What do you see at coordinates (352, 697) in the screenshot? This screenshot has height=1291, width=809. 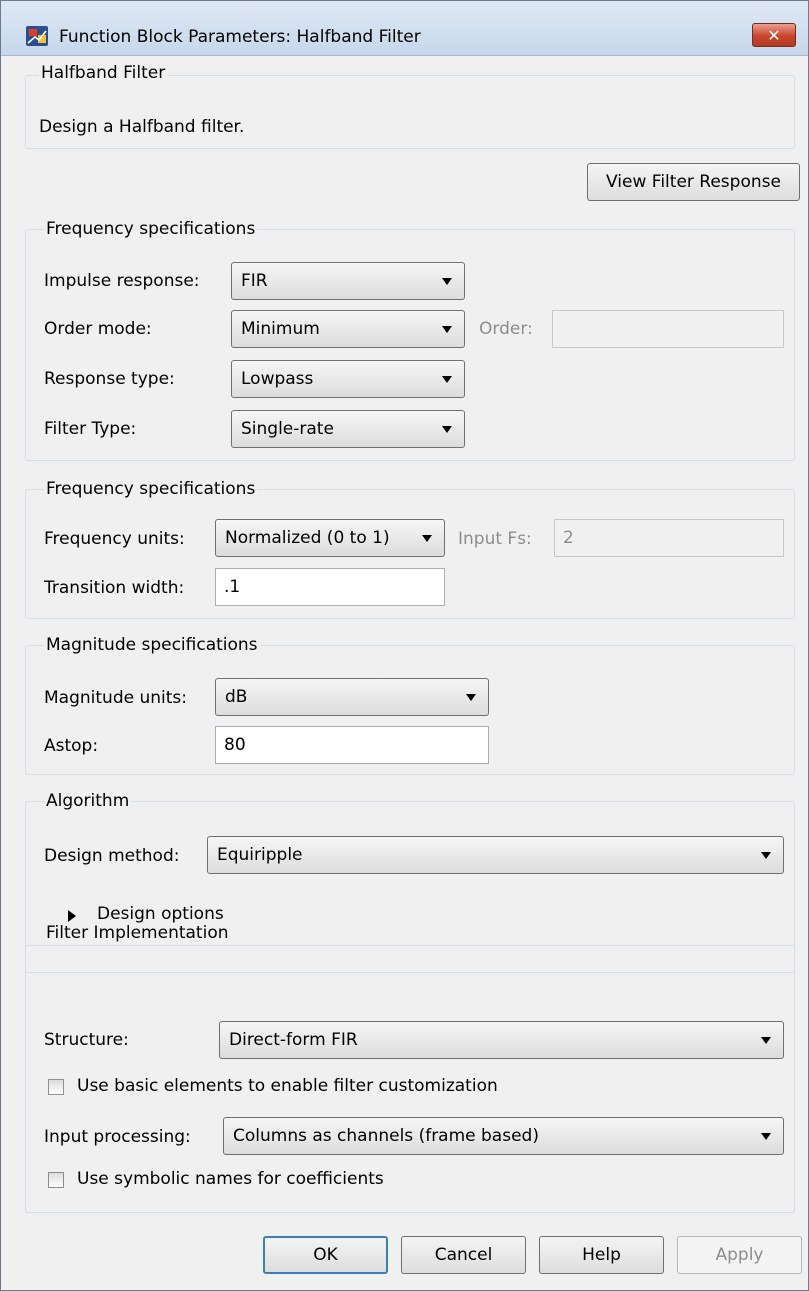 I see `magnitude-units-select: dB` at bounding box center [352, 697].